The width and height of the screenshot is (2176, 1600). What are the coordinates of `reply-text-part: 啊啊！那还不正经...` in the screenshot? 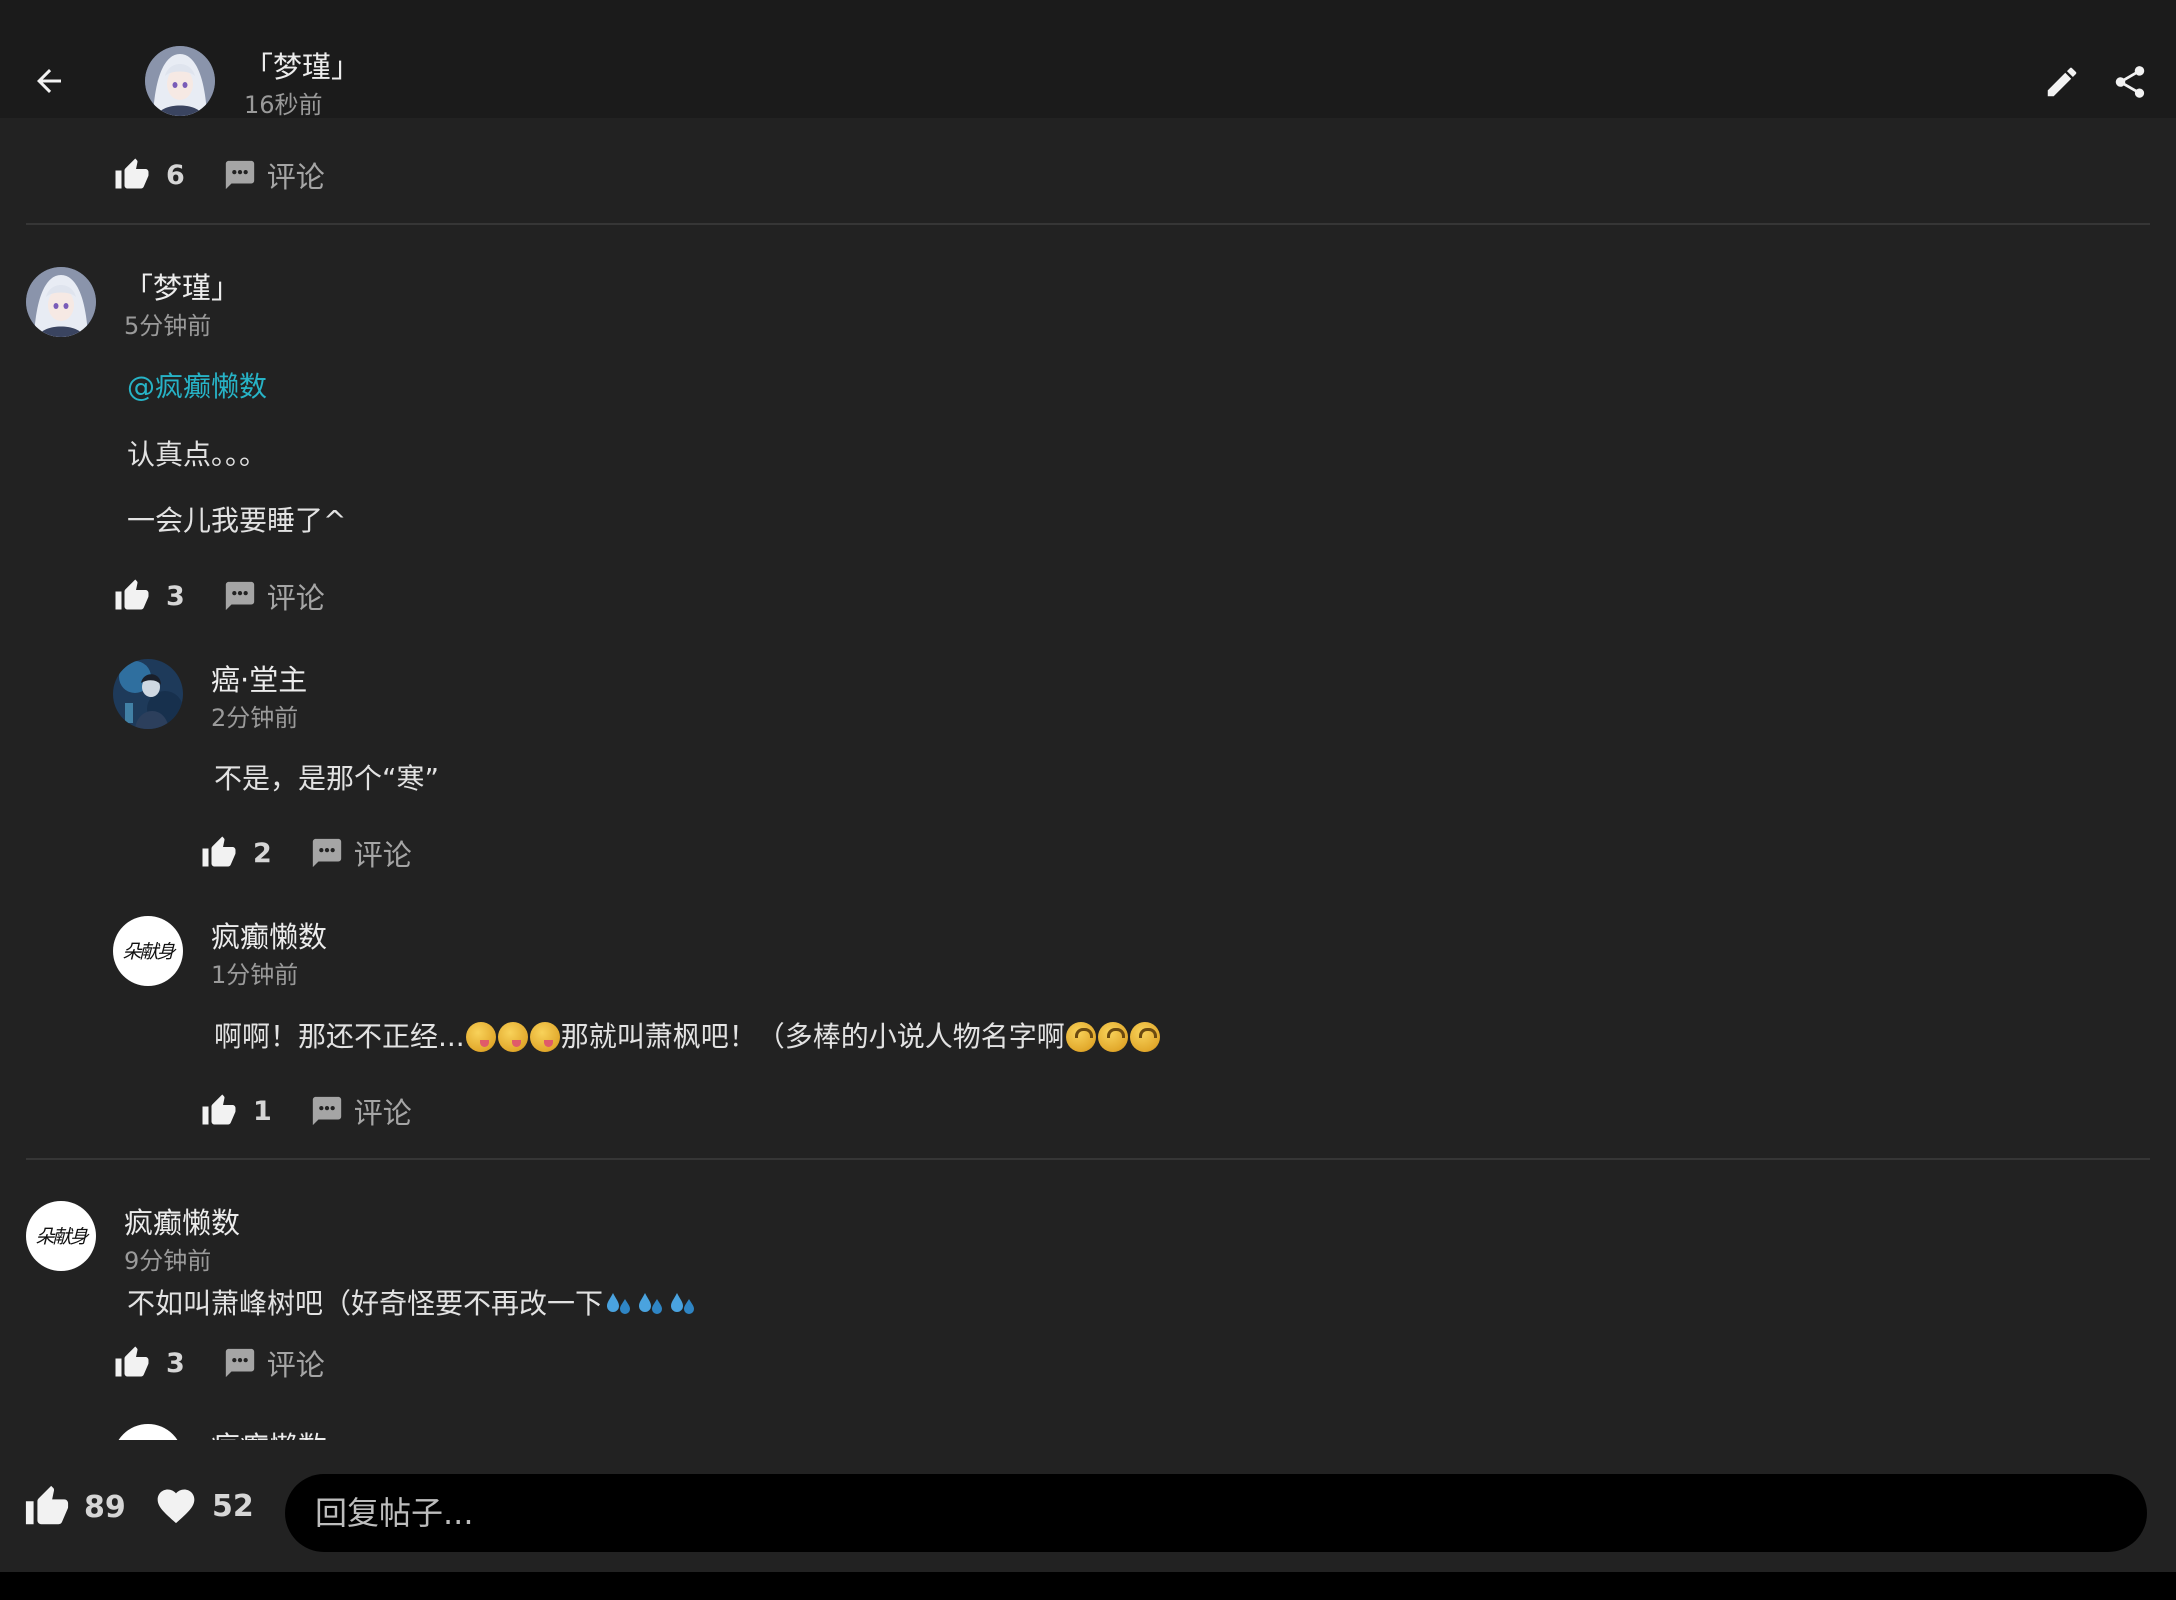 It's located at (339, 1036).